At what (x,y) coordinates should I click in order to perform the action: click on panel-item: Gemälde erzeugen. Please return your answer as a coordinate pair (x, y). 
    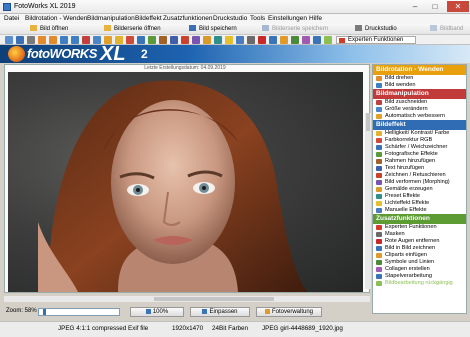
    Looking at the image, I should click on (419, 189).